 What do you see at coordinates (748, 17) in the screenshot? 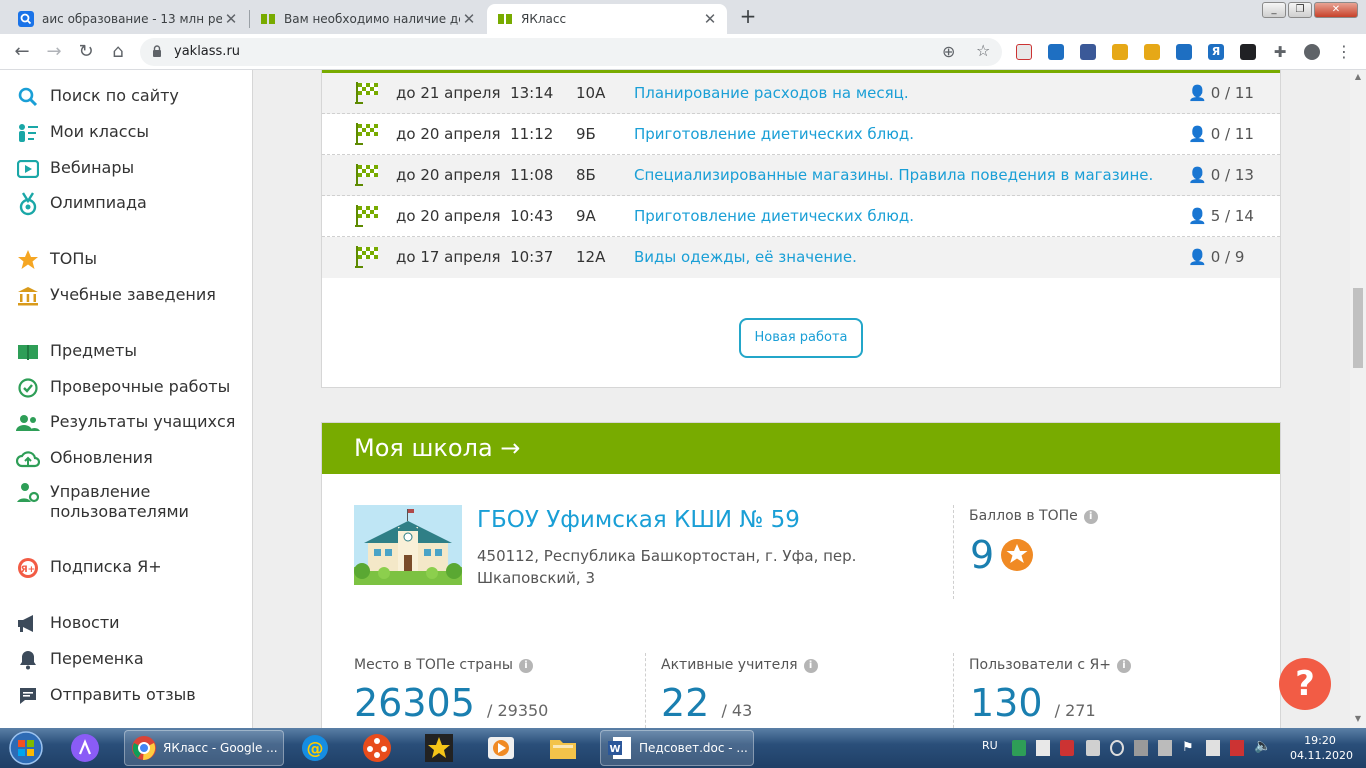
I see `new-tab-button: +` at bounding box center [748, 17].